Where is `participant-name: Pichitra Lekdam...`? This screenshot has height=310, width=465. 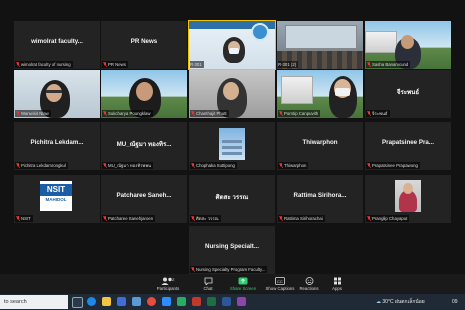
participant-name: Pichitra Lekdam... is located at coordinates (57, 142).